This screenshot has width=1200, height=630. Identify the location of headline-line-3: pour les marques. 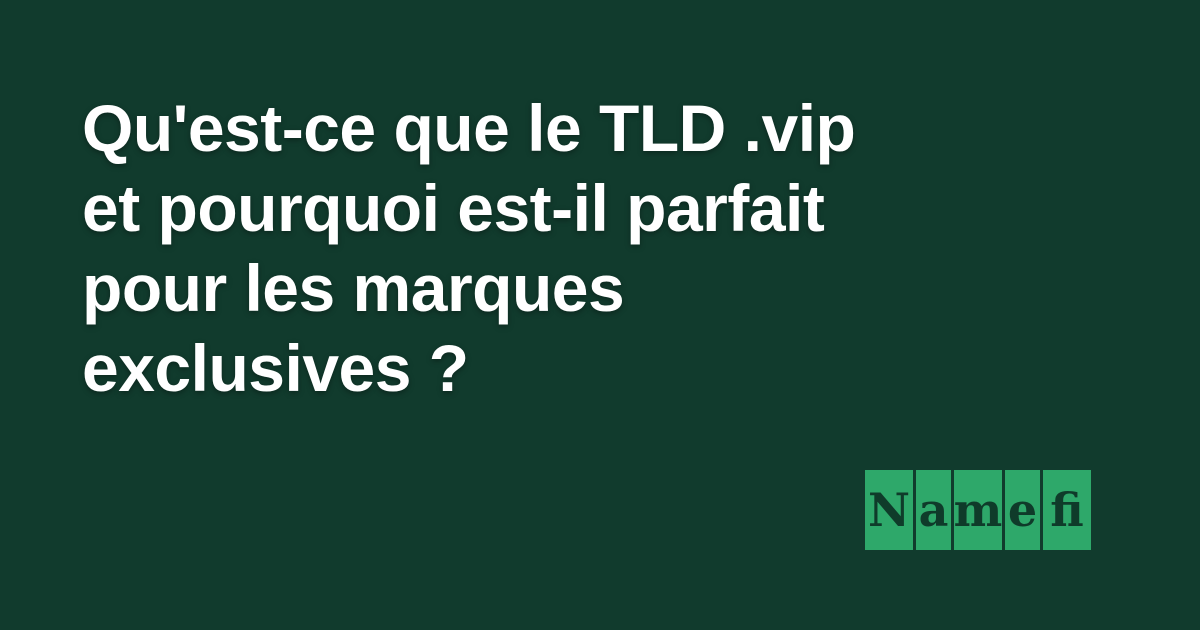
(353, 288).